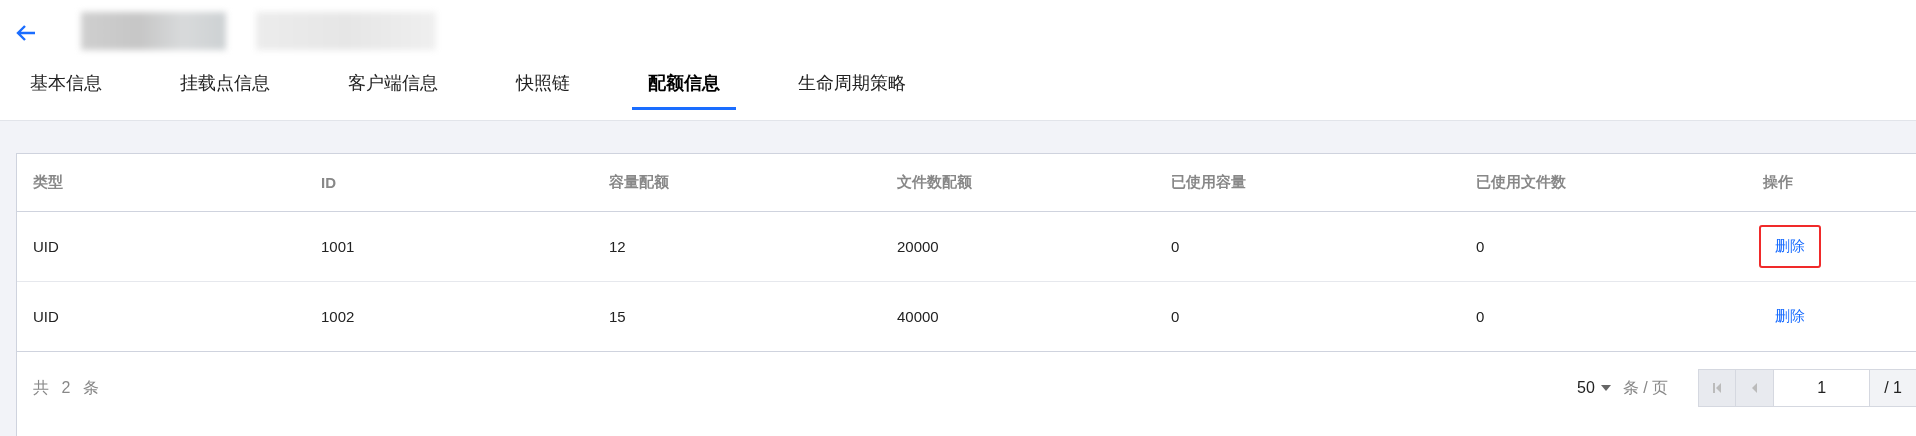 This screenshot has height=436, width=1916. Describe the element at coordinates (737, 316) in the screenshot. I see `table-cell: 15` at that location.